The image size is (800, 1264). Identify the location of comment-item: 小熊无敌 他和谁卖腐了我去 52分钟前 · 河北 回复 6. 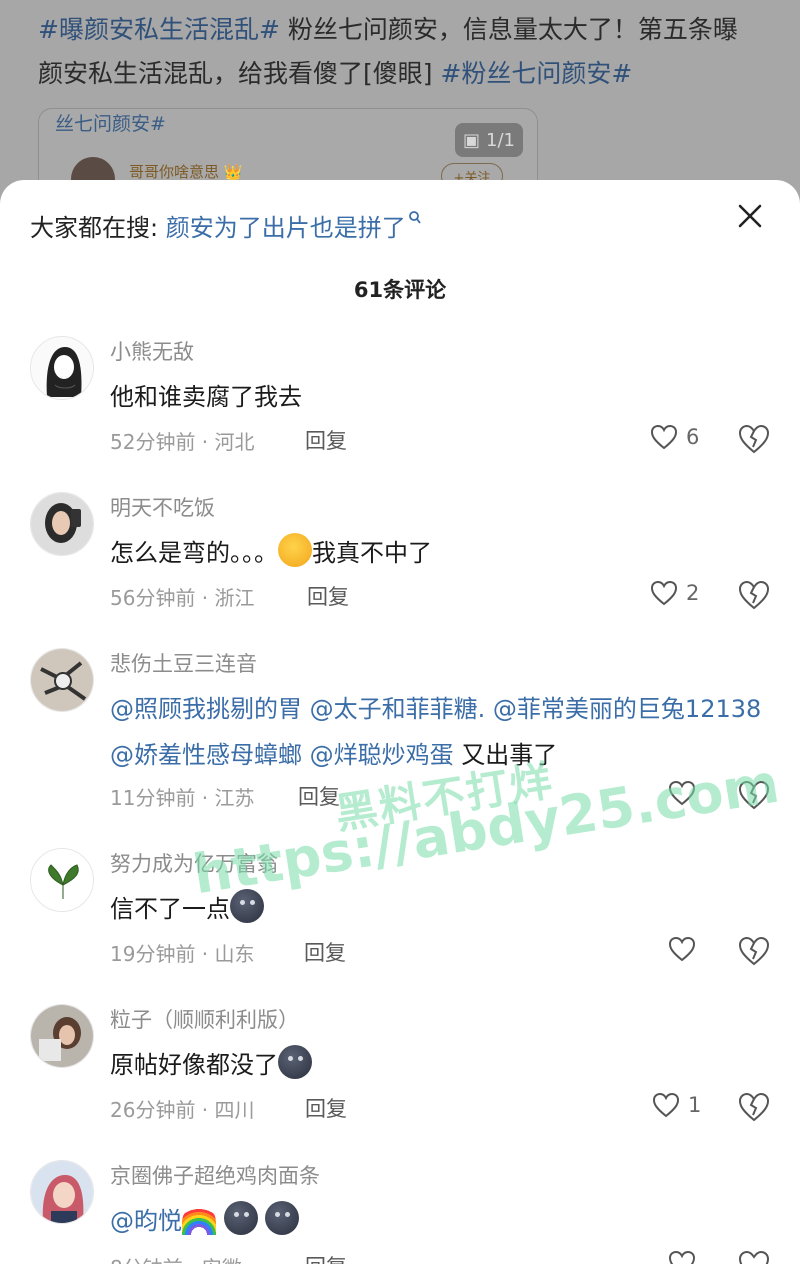
(400, 411).